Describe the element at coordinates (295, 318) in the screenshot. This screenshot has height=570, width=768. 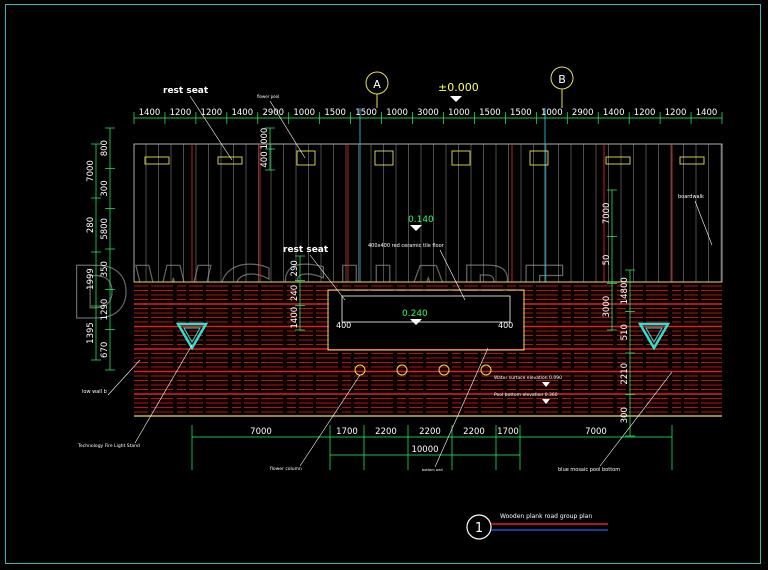
I see `mid-dim-label: 1400` at that location.